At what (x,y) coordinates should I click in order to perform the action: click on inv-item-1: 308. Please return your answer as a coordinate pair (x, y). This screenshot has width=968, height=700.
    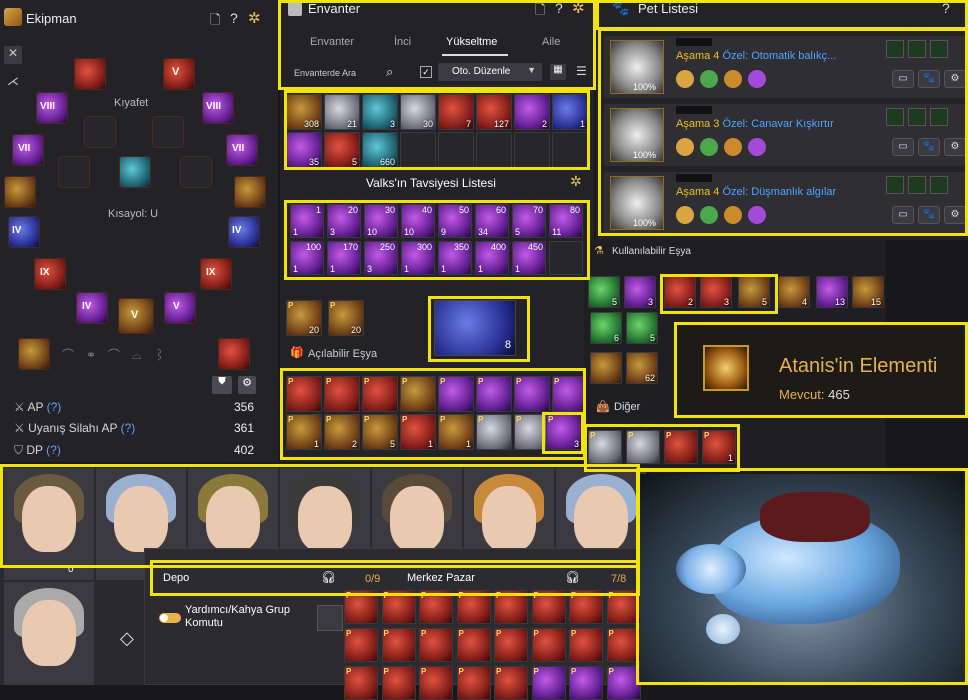
    Looking at the image, I should click on (304, 112).